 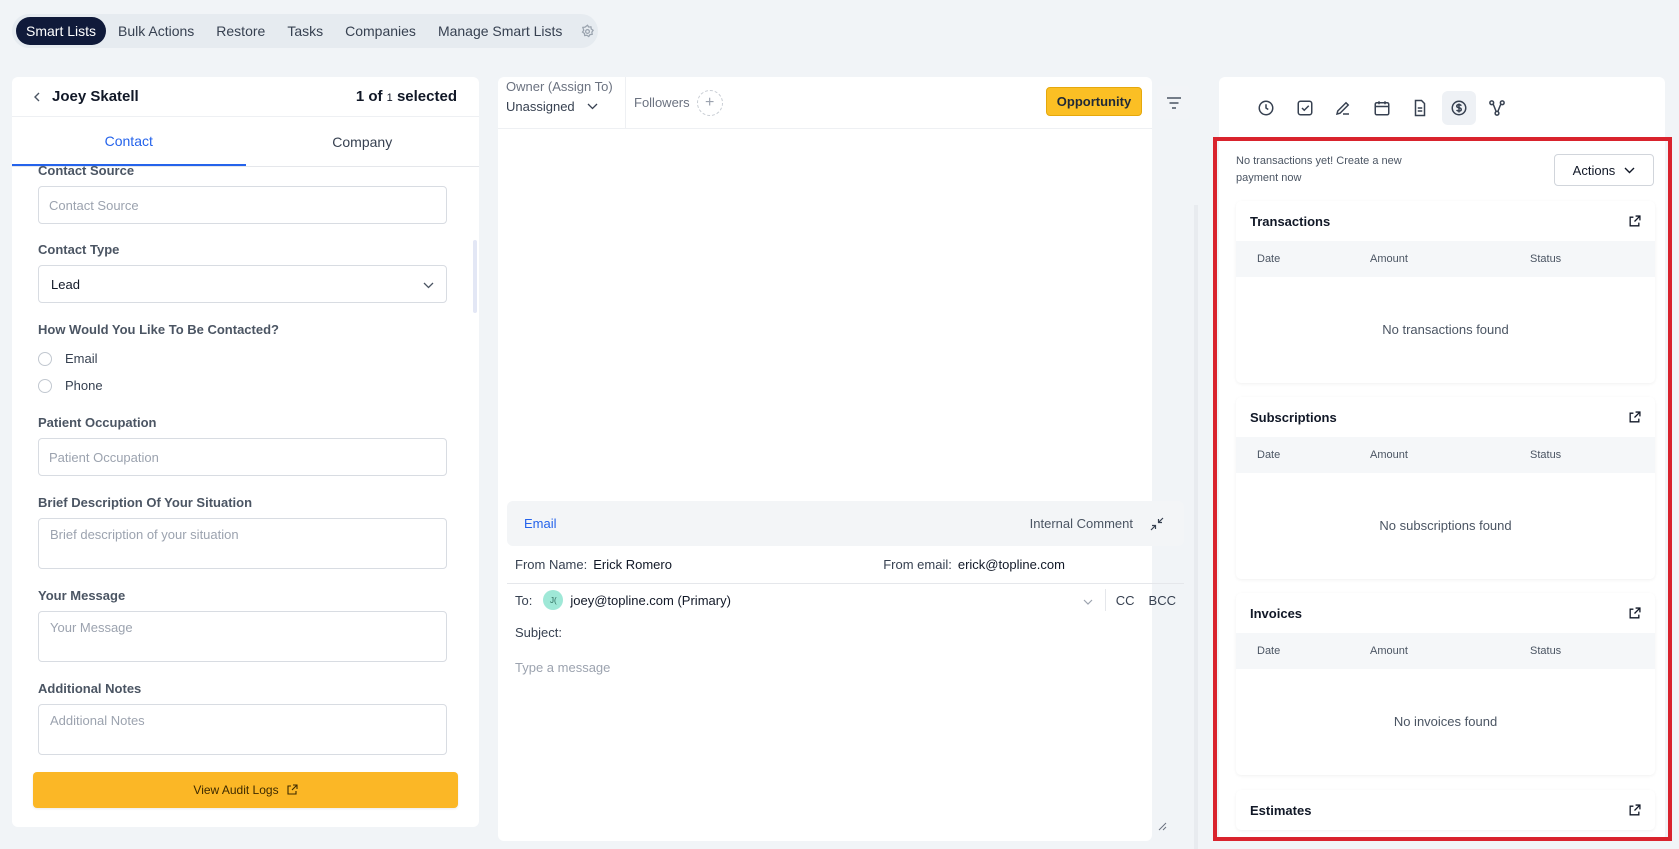 I want to click on additional-notes-textarea: Additional Notes, so click(x=242, y=729).